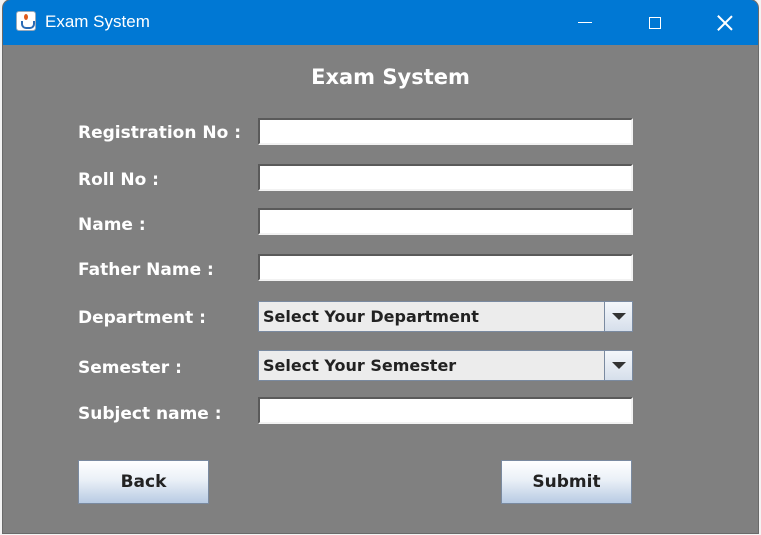 The image size is (761, 535). What do you see at coordinates (445, 221) in the screenshot?
I see `name-field` at bounding box center [445, 221].